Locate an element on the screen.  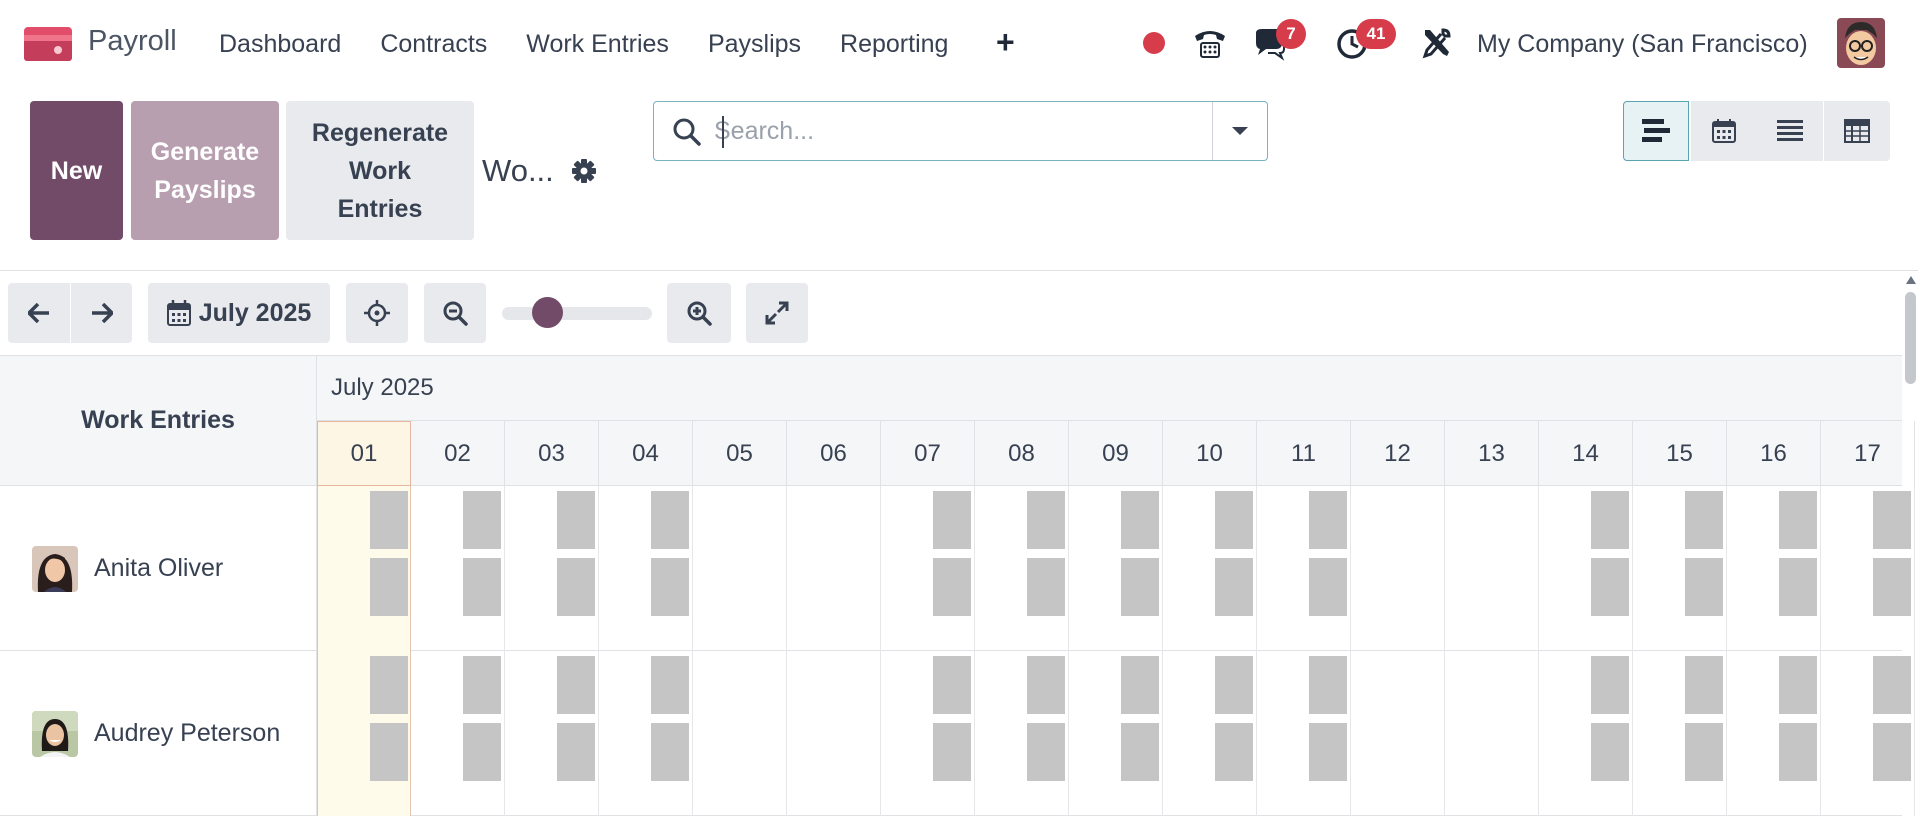
day-header: 06 is located at coordinates (834, 453).